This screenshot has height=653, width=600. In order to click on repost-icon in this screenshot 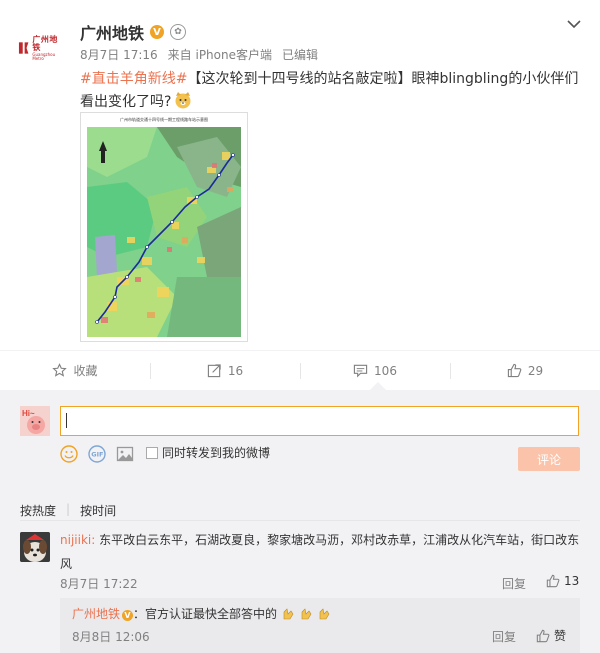, I will do `click(214, 371)`.